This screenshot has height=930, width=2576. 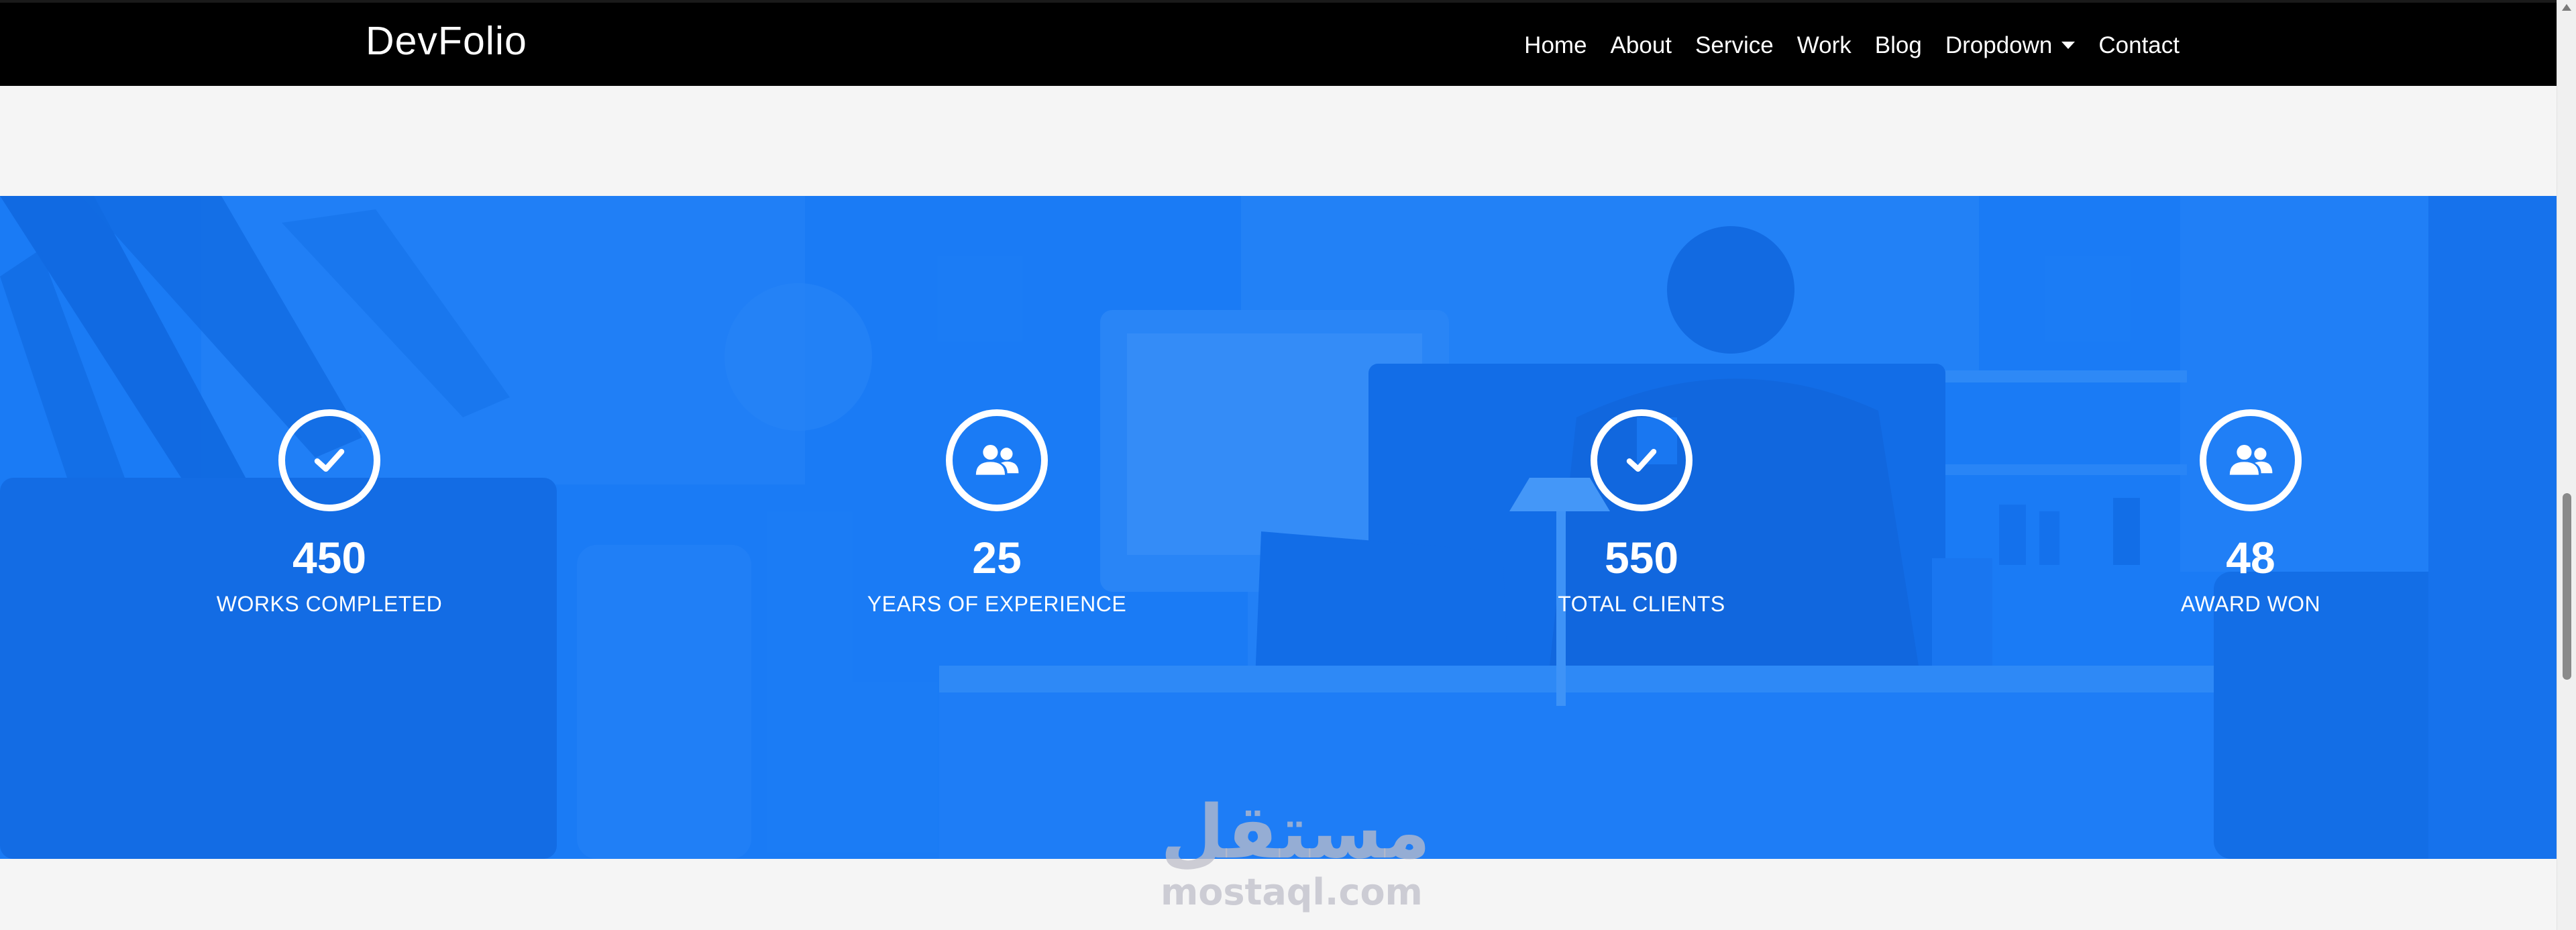 What do you see at coordinates (329, 557) in the screenshot?
I see `counter-value: 450` at bounding box center [329, 557].